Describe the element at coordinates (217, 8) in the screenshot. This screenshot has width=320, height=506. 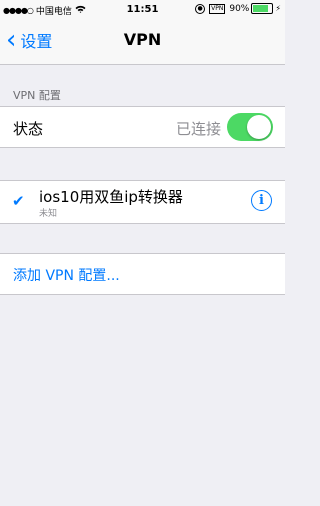
I see `vpn-status-badge: VPN` at that location.